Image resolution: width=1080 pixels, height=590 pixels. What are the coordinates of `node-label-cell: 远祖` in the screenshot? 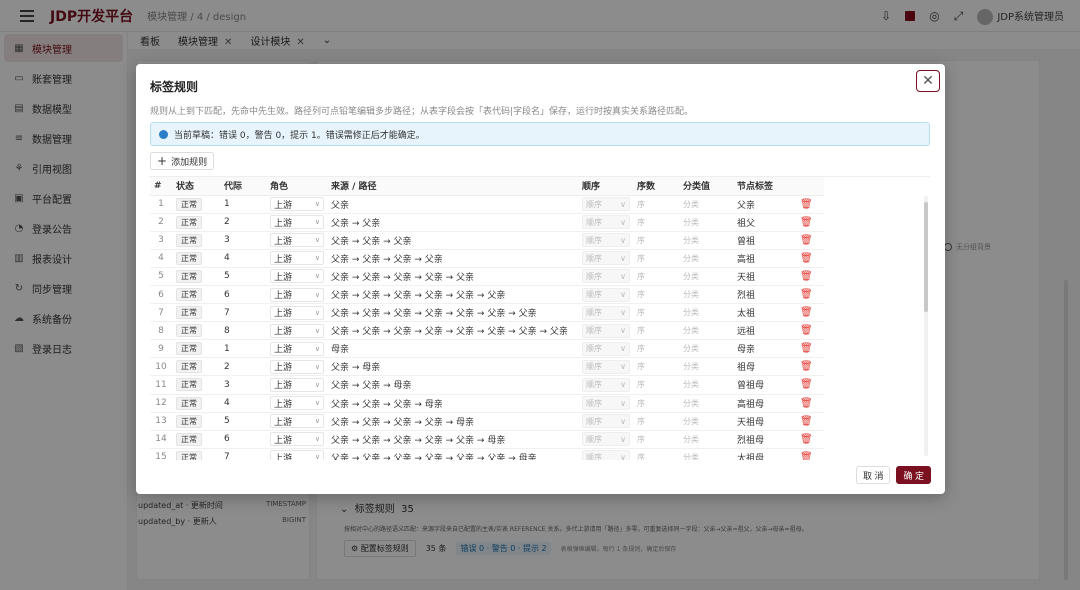 It's located at (764, 331).